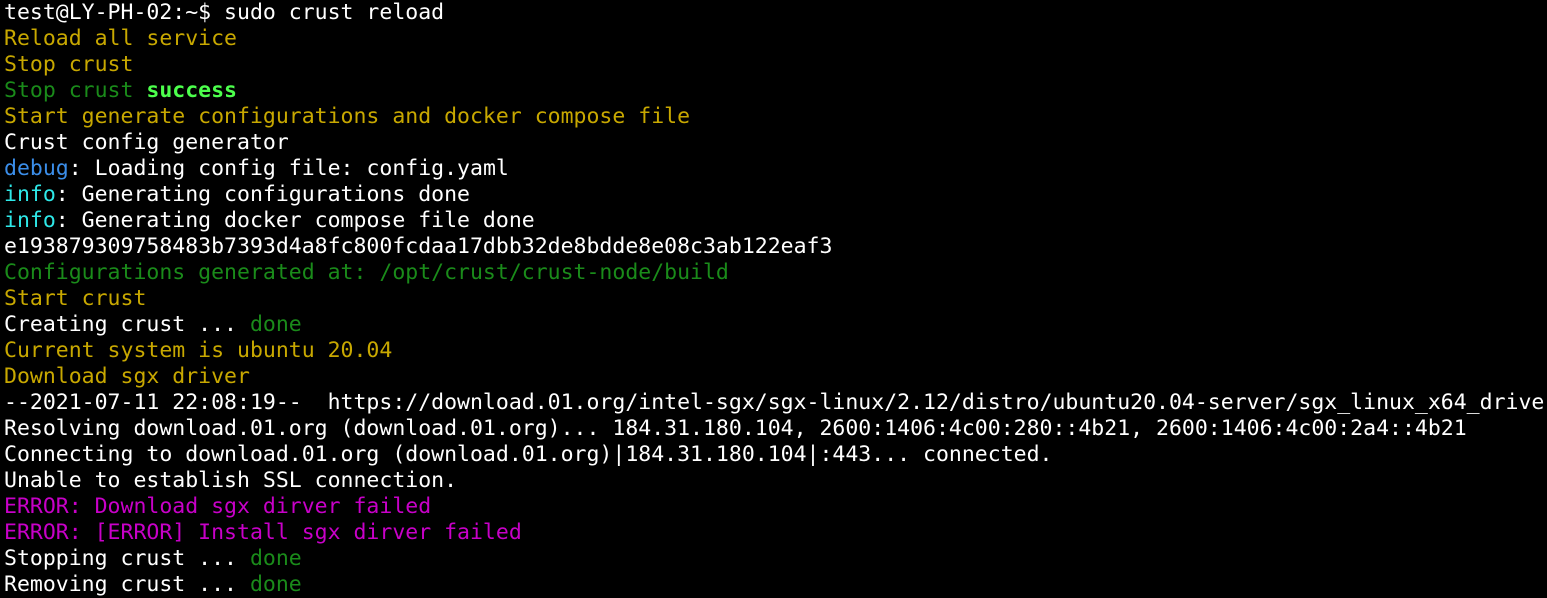  Describe the element at coordinates (191, 90) in the screenshot. I see `terminal-text-segment: success` at that location.